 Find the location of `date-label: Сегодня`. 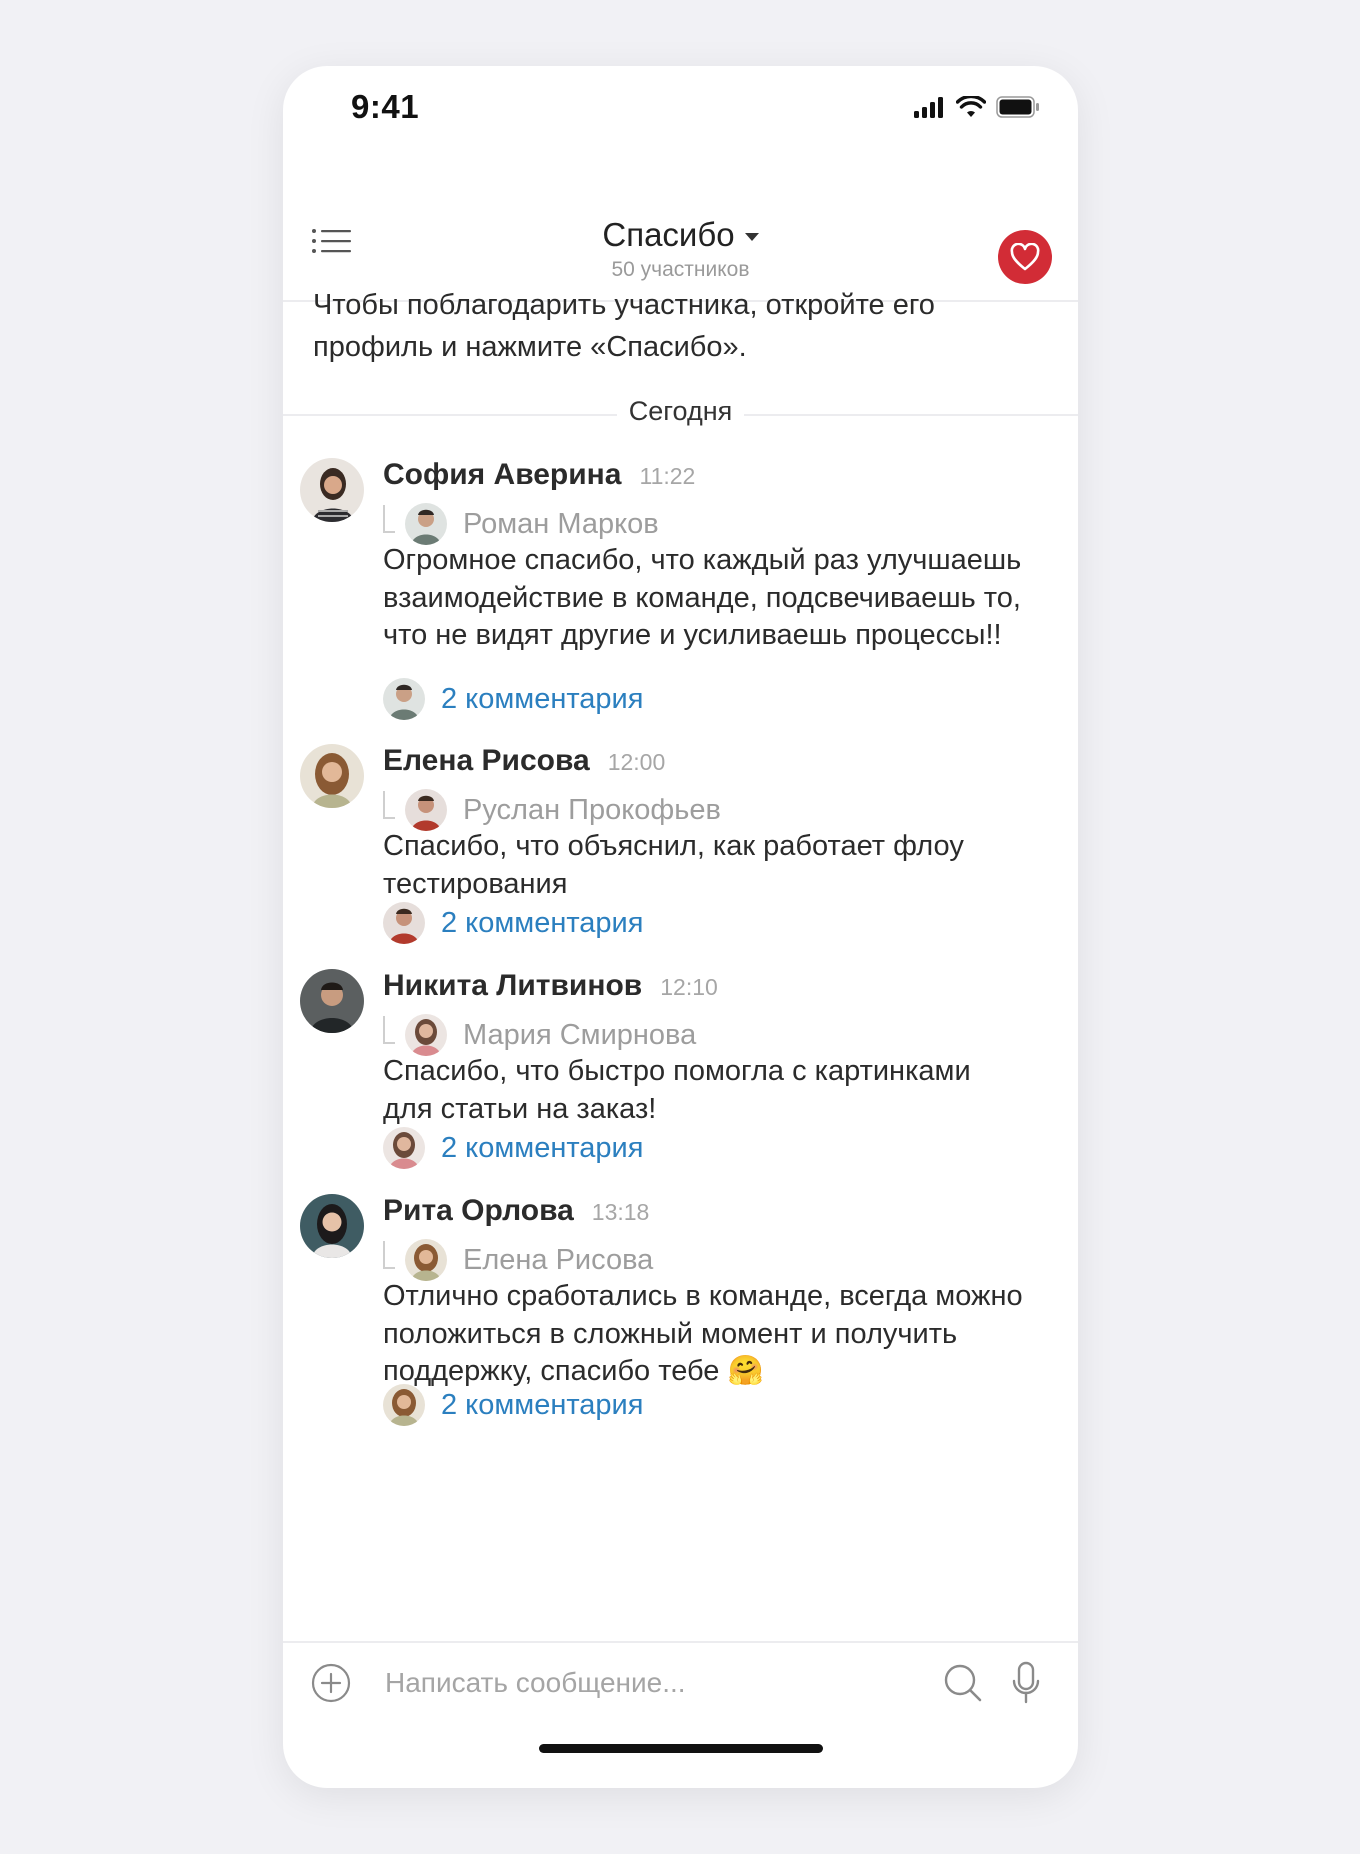

date-label: Сегодня is located at coordinates (680, 411).